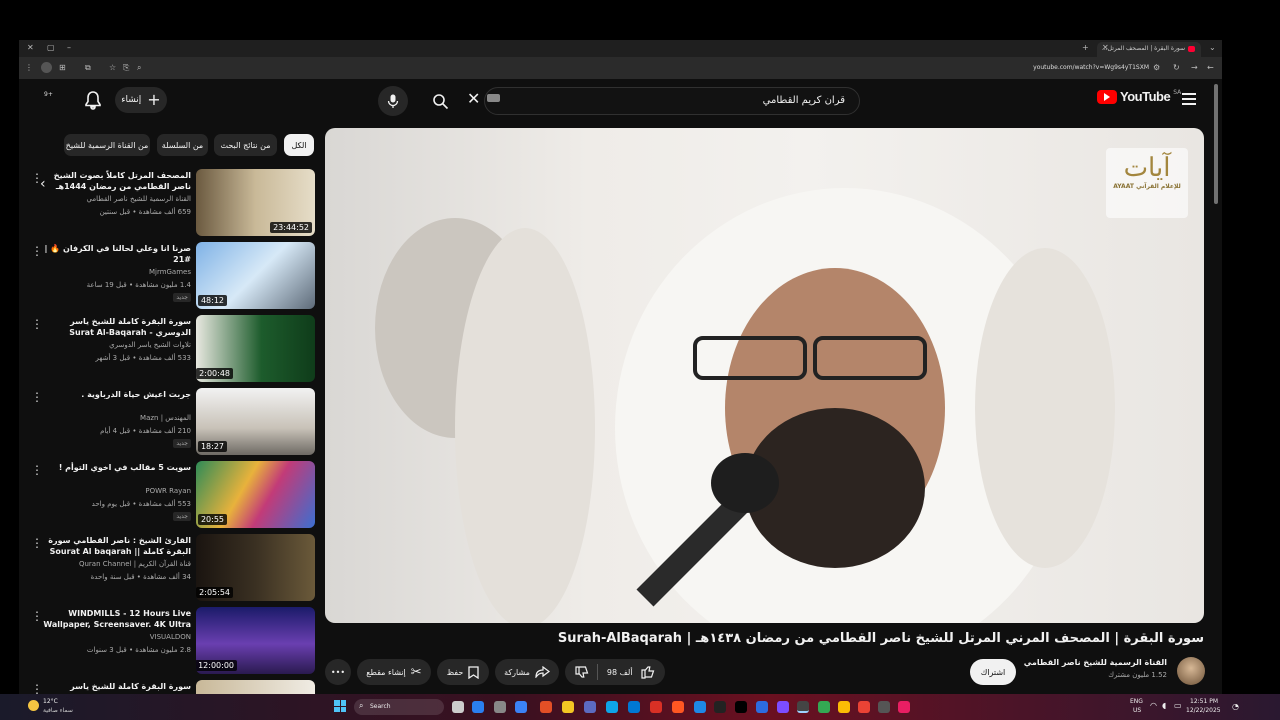 The image size is (1280, 720). What do you see at coordinates (824, 707) in the screenshot?
I see `chrome-icon` at bounding box center [824, 707].